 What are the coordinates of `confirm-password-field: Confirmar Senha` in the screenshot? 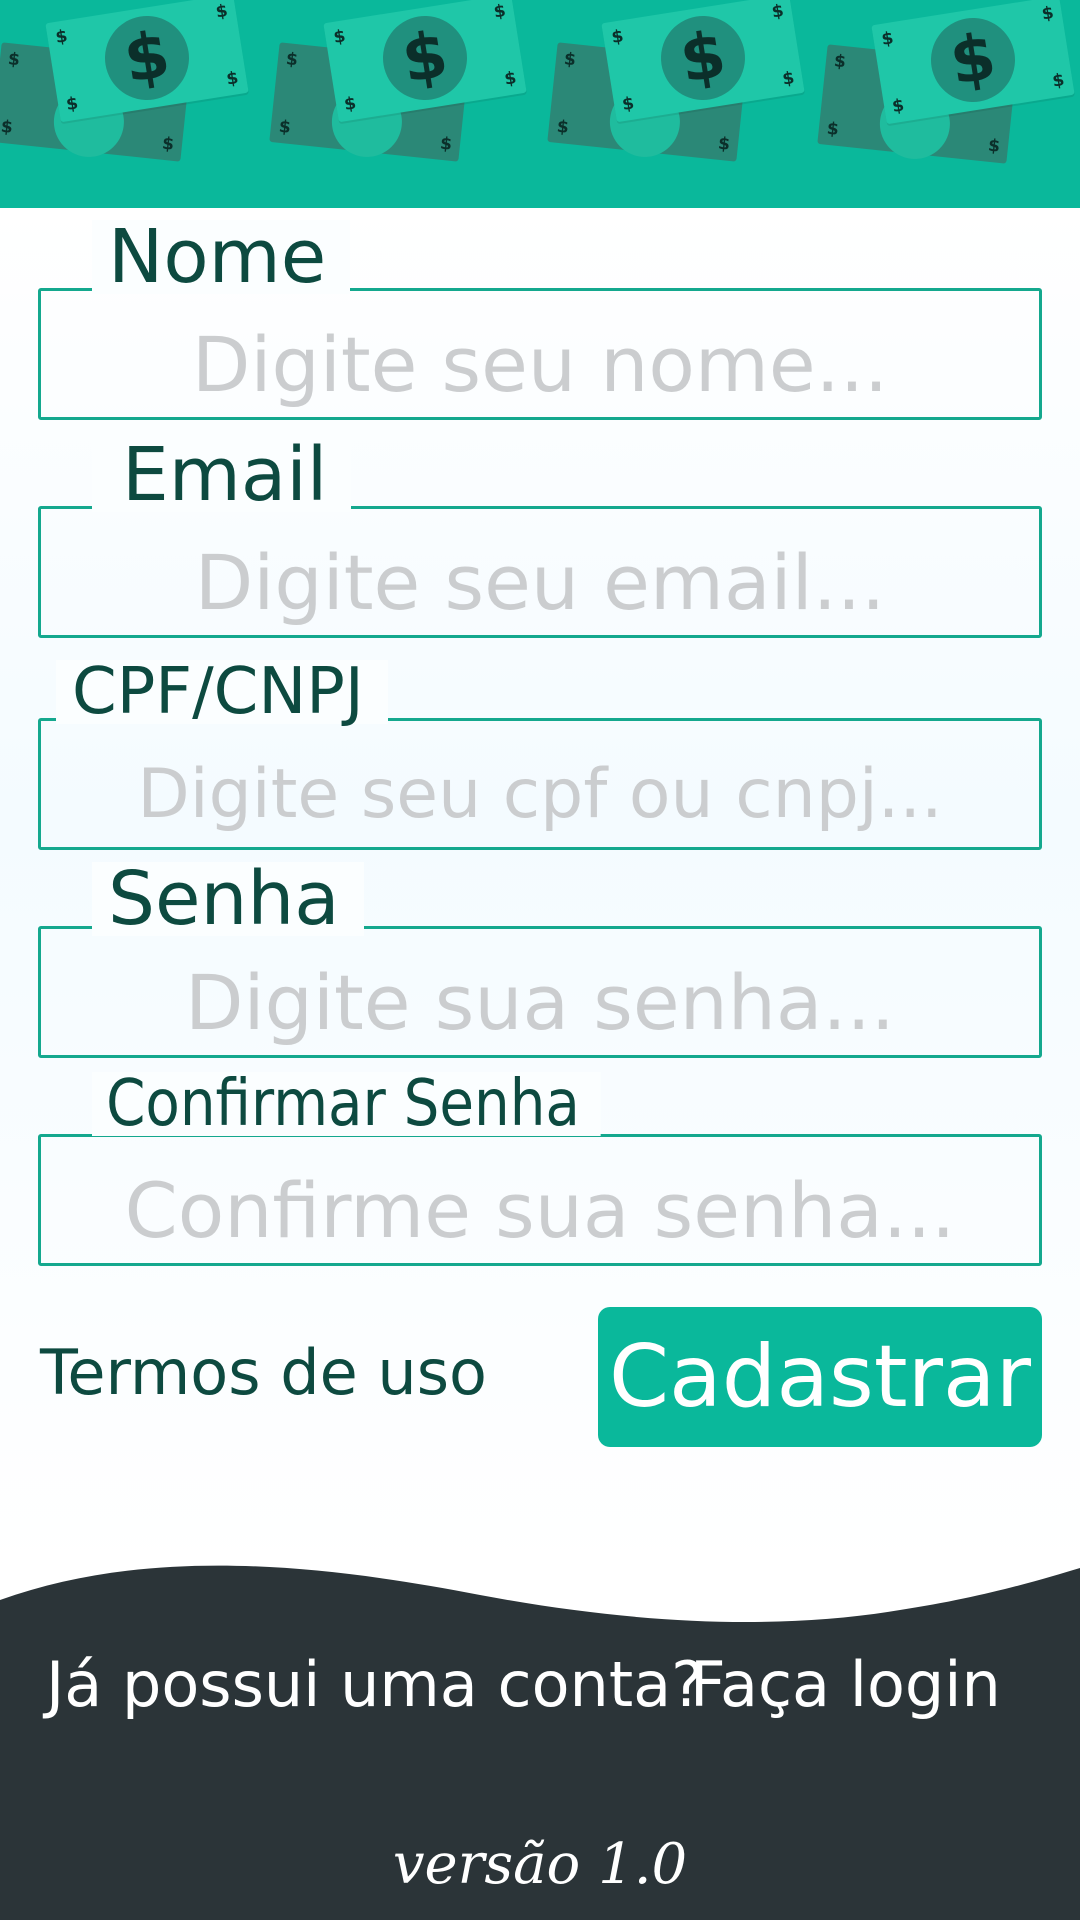 It's located at (540, 1169).